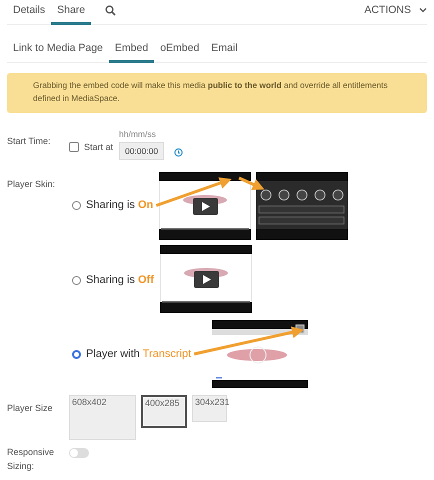 This screenshot has width=434, height=480. What do you see at coordinates (120, 206) in the screenshot?
I see `option-label: Sharing is On` at bounding box center [120, 206].